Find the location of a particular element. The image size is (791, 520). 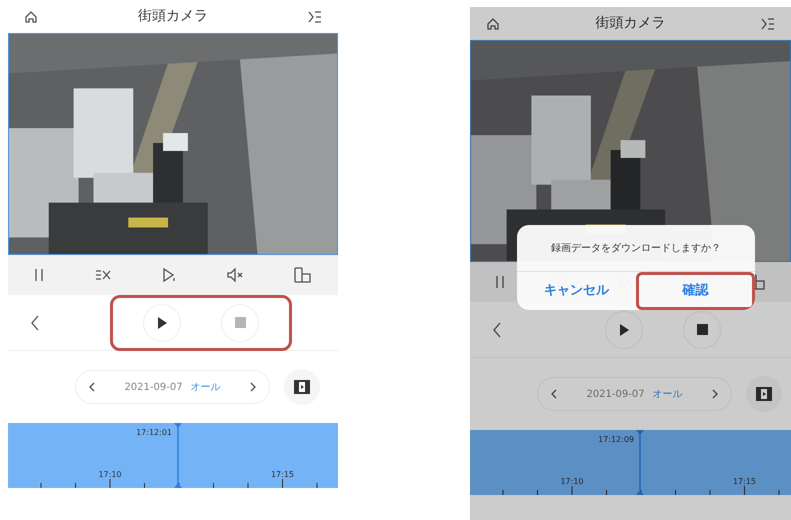

lines-x-icon is located at coordinates (102, 275).